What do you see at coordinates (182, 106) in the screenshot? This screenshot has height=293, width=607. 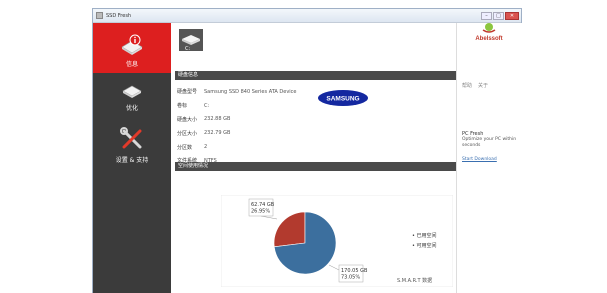 I see `info-key: 卷标` at bounding box center [182, 106].